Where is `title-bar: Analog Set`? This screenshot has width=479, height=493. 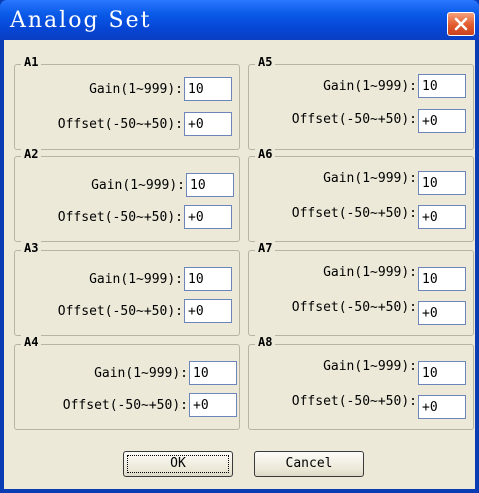 title-bar: Analog Set is located at coordinates (239, 20).